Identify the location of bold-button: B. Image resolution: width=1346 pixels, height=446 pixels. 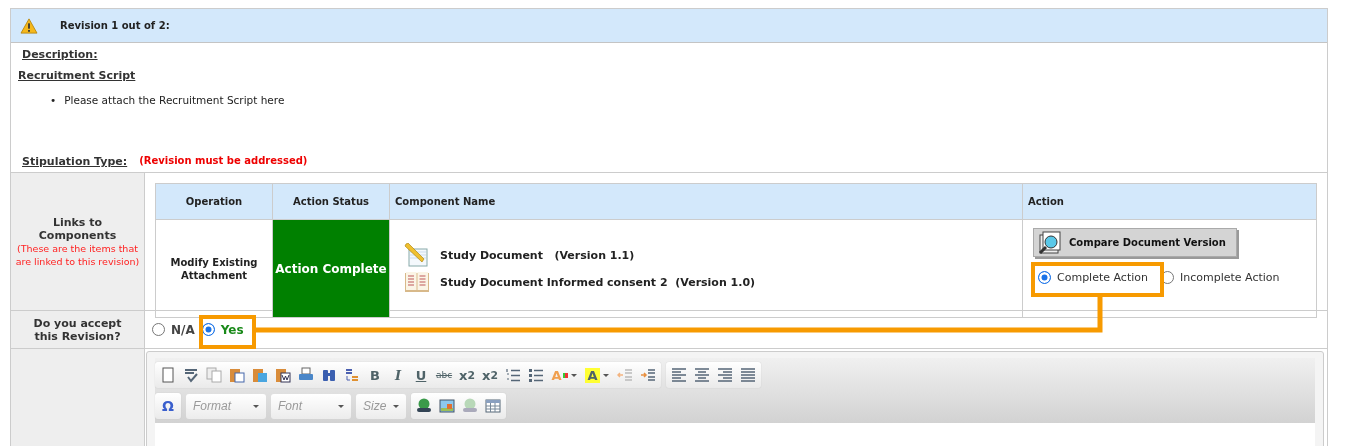
(375, 375).